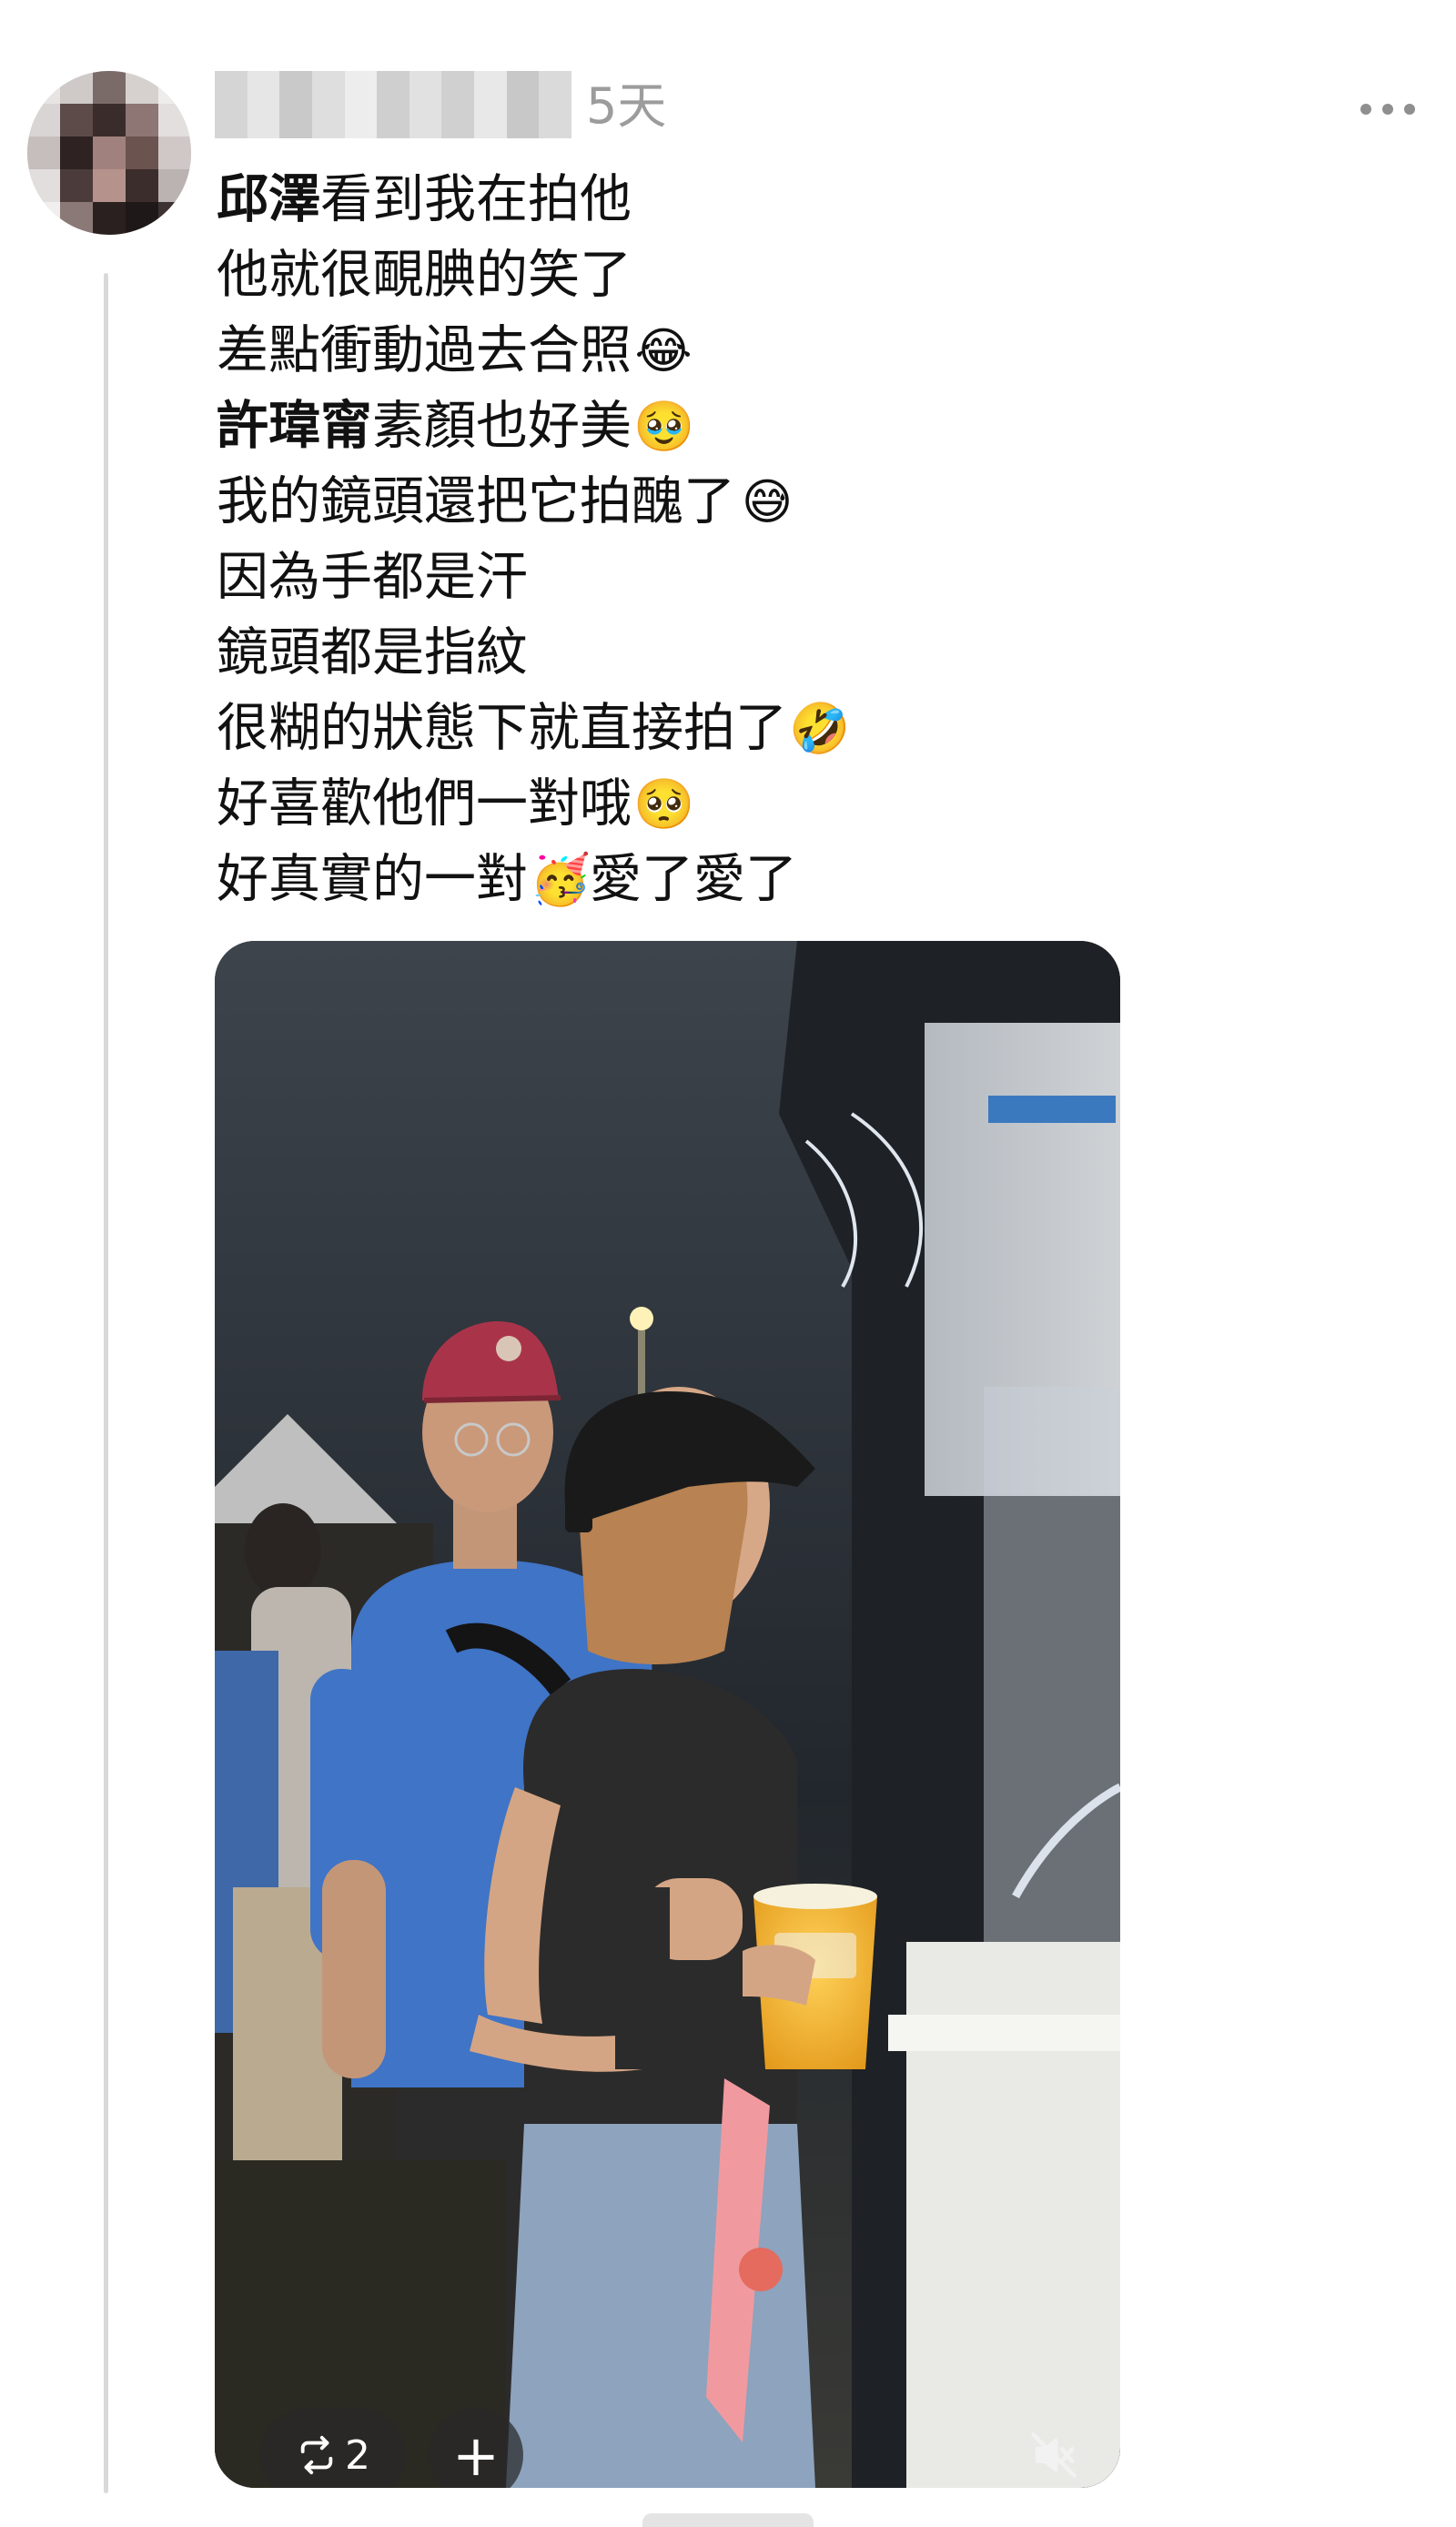 The height and width of the screenshot is (2527, 1456). Describe the element at coordinates (109, 153) in the screenshot. I see `avatar` at that location.